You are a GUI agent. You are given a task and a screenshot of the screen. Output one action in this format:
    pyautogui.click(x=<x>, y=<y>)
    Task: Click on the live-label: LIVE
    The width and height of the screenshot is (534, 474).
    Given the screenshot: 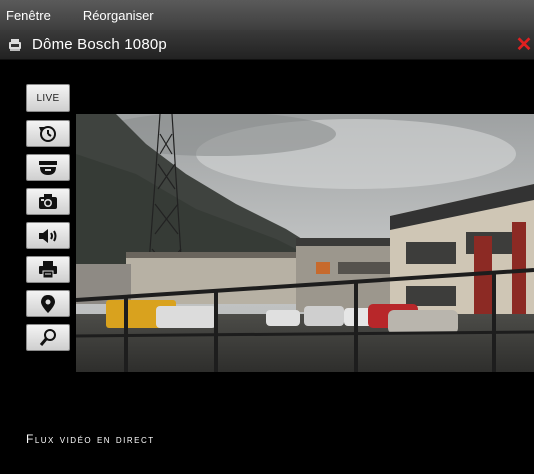 What is the action you would take?
    pyautogui.click(x=48, y=98)
    